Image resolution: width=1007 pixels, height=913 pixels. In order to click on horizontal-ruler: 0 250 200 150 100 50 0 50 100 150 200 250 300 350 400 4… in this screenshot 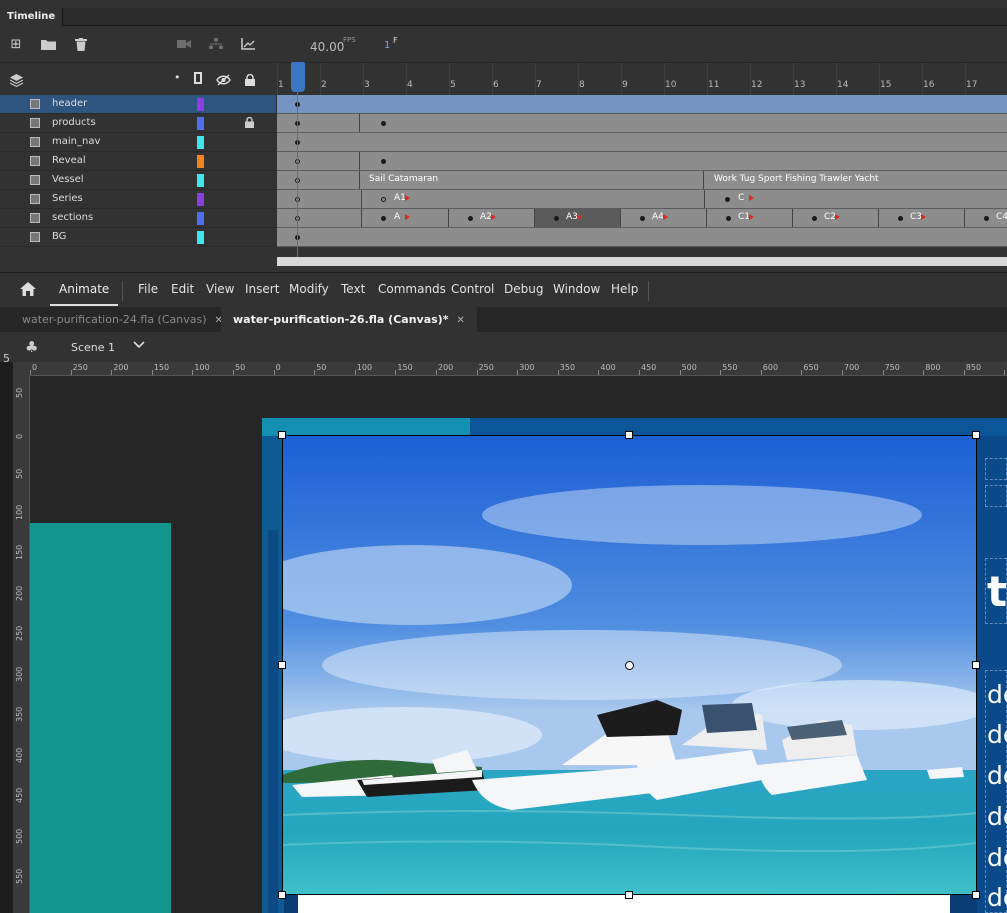, I will do `click(518, 369)`.